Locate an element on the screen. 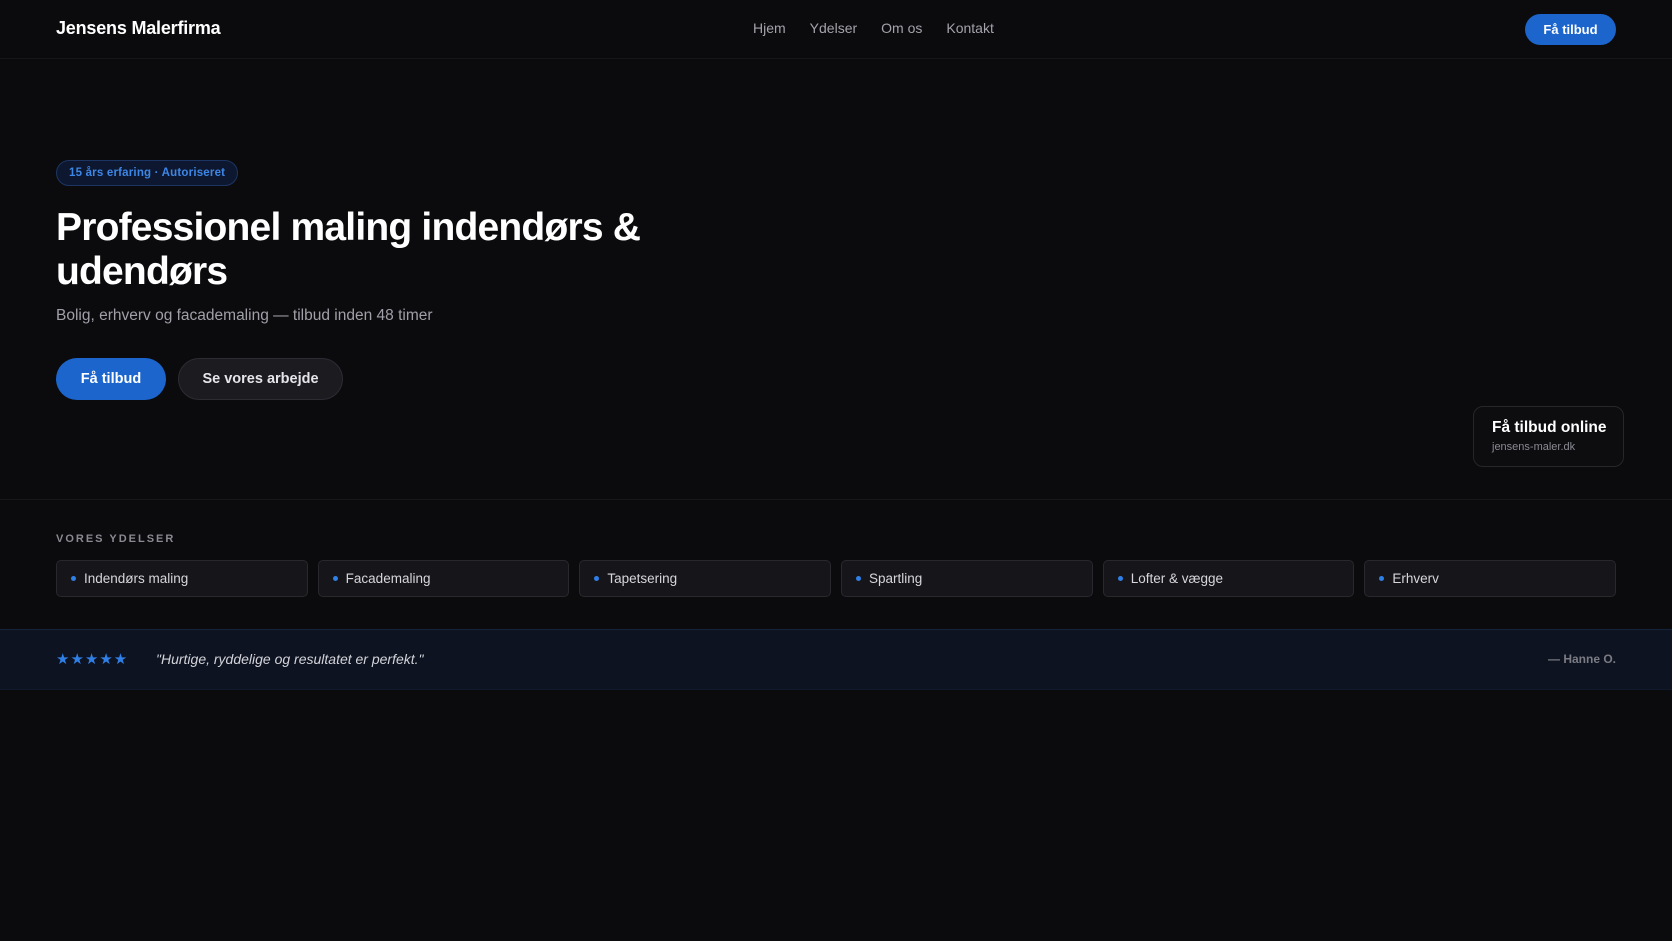 The image size is (1672, 941). services-heading: VORES YDELSER is located at coordinates (116, 539).